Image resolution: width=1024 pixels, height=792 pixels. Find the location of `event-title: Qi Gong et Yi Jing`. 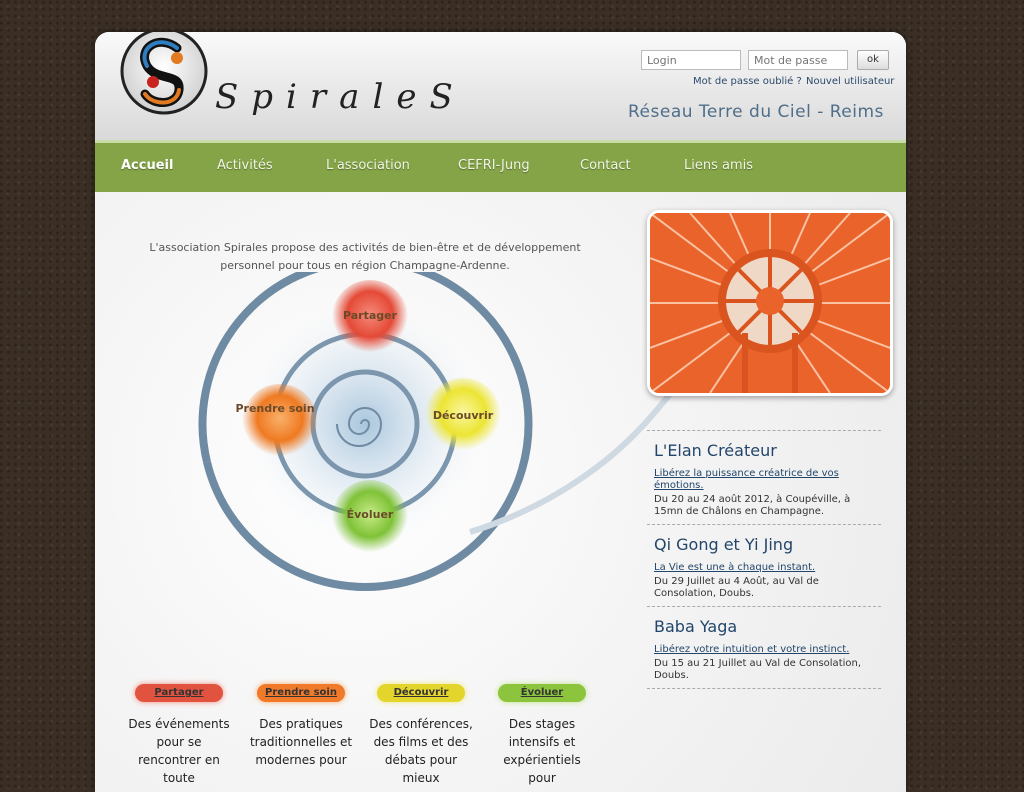

event-title: Qi Gong et Yi Jing is located at coordinates (767, 544).